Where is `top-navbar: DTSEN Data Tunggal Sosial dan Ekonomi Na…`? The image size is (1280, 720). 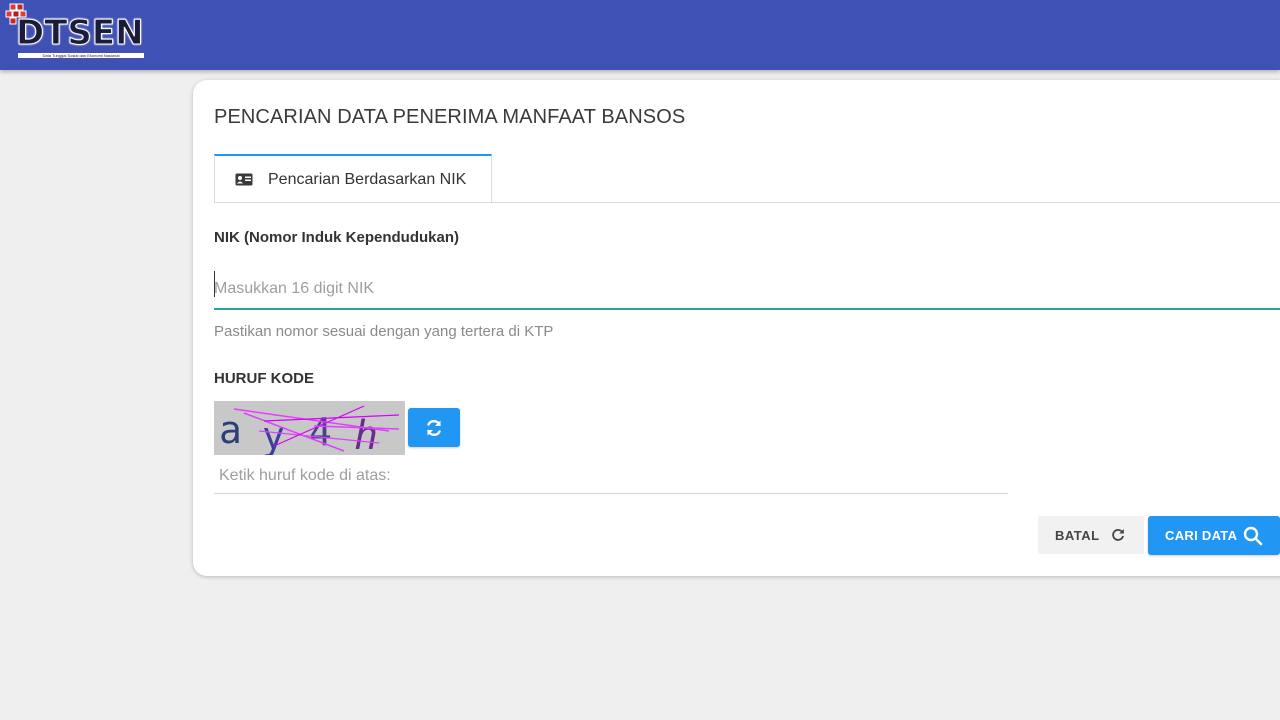 top-navbar: DTSEN Data Tunggal Sosial dan Ekonomi Na… is located at coordinates (640, 35).